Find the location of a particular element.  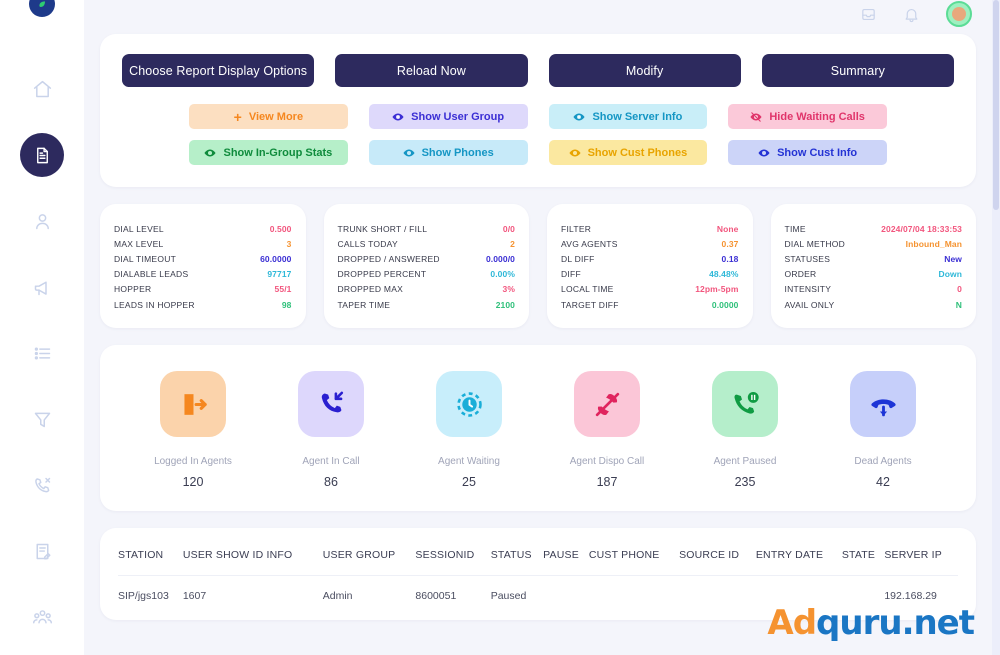

summary-button: Summary is located at coordinates (857, 70).